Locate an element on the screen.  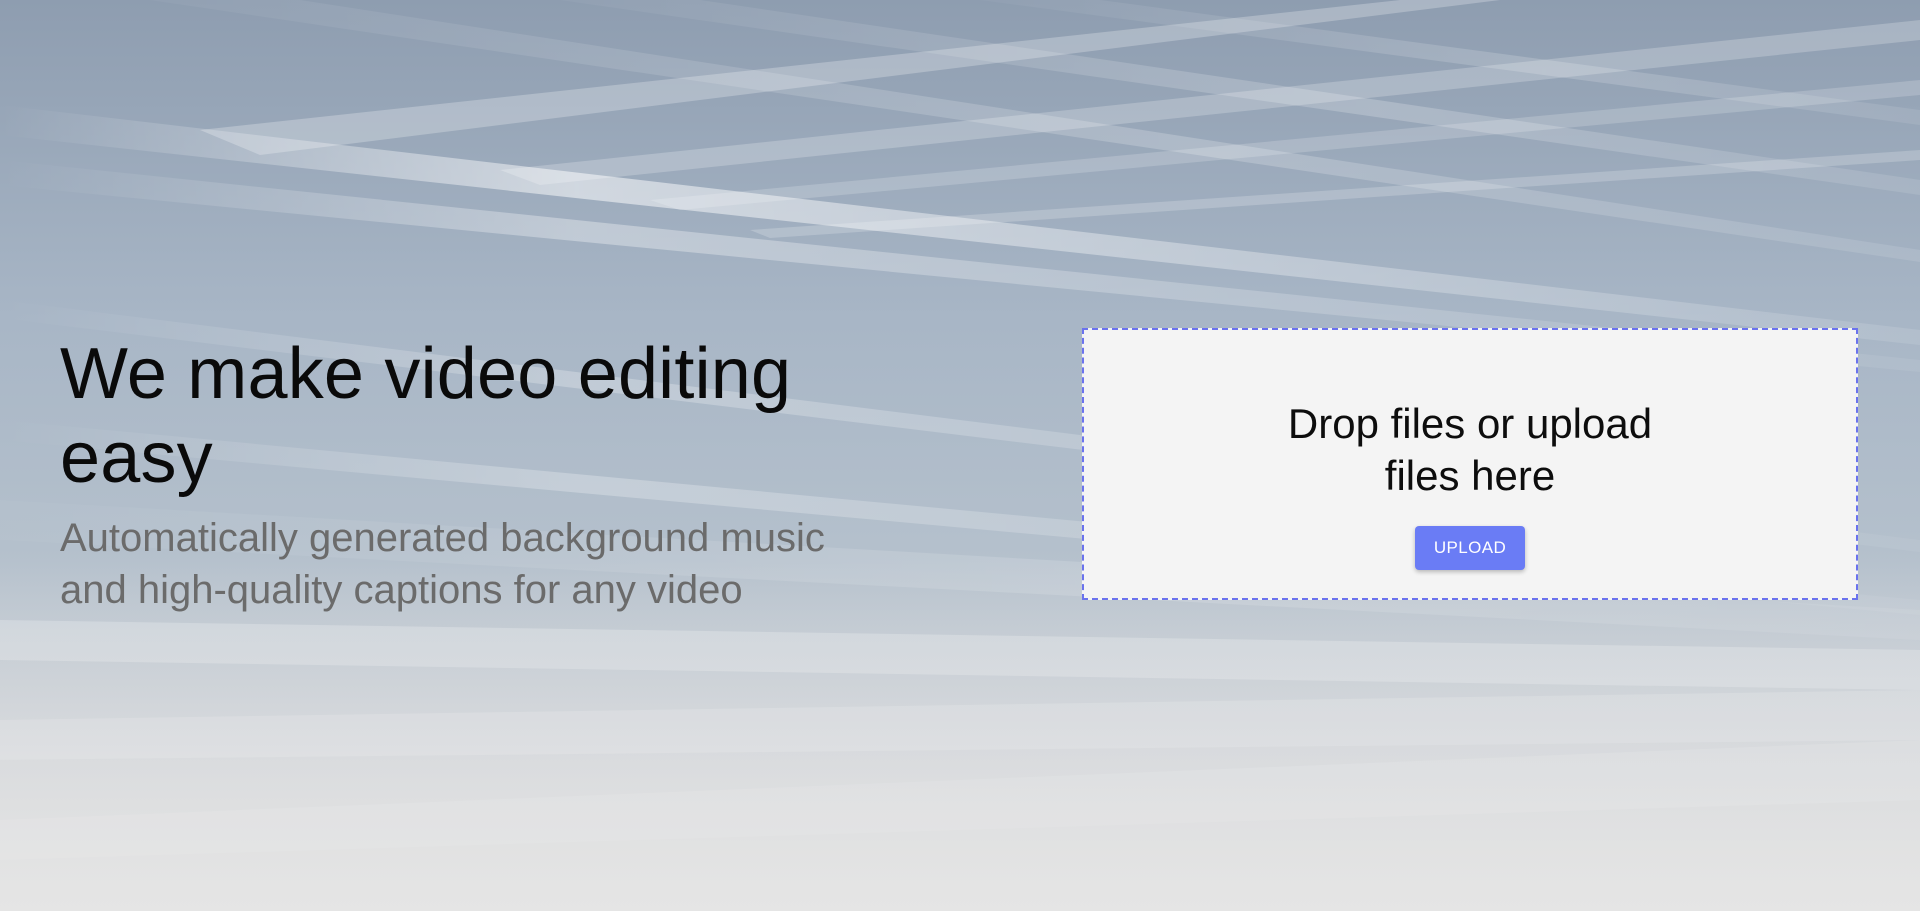
file-dropzone: Drop files or upload files here UPLOAD is located at coordinates (1470, 464).